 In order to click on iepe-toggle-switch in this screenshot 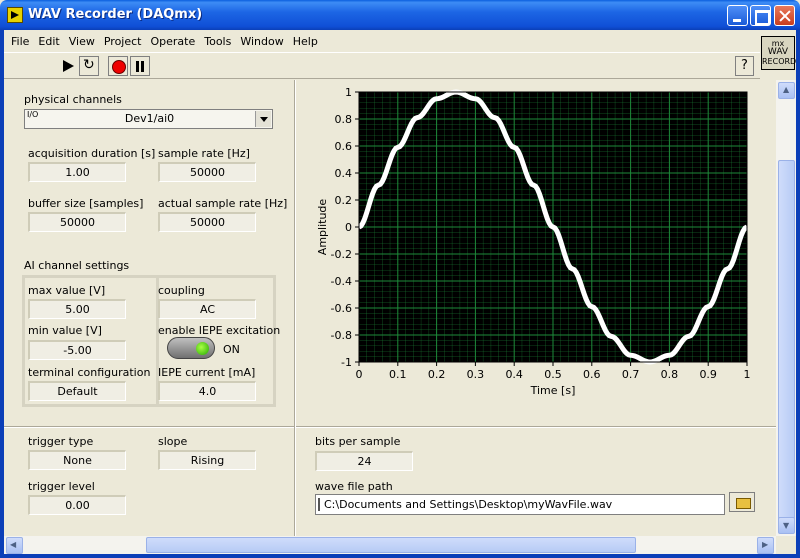, I will do `click(191, 348)`.